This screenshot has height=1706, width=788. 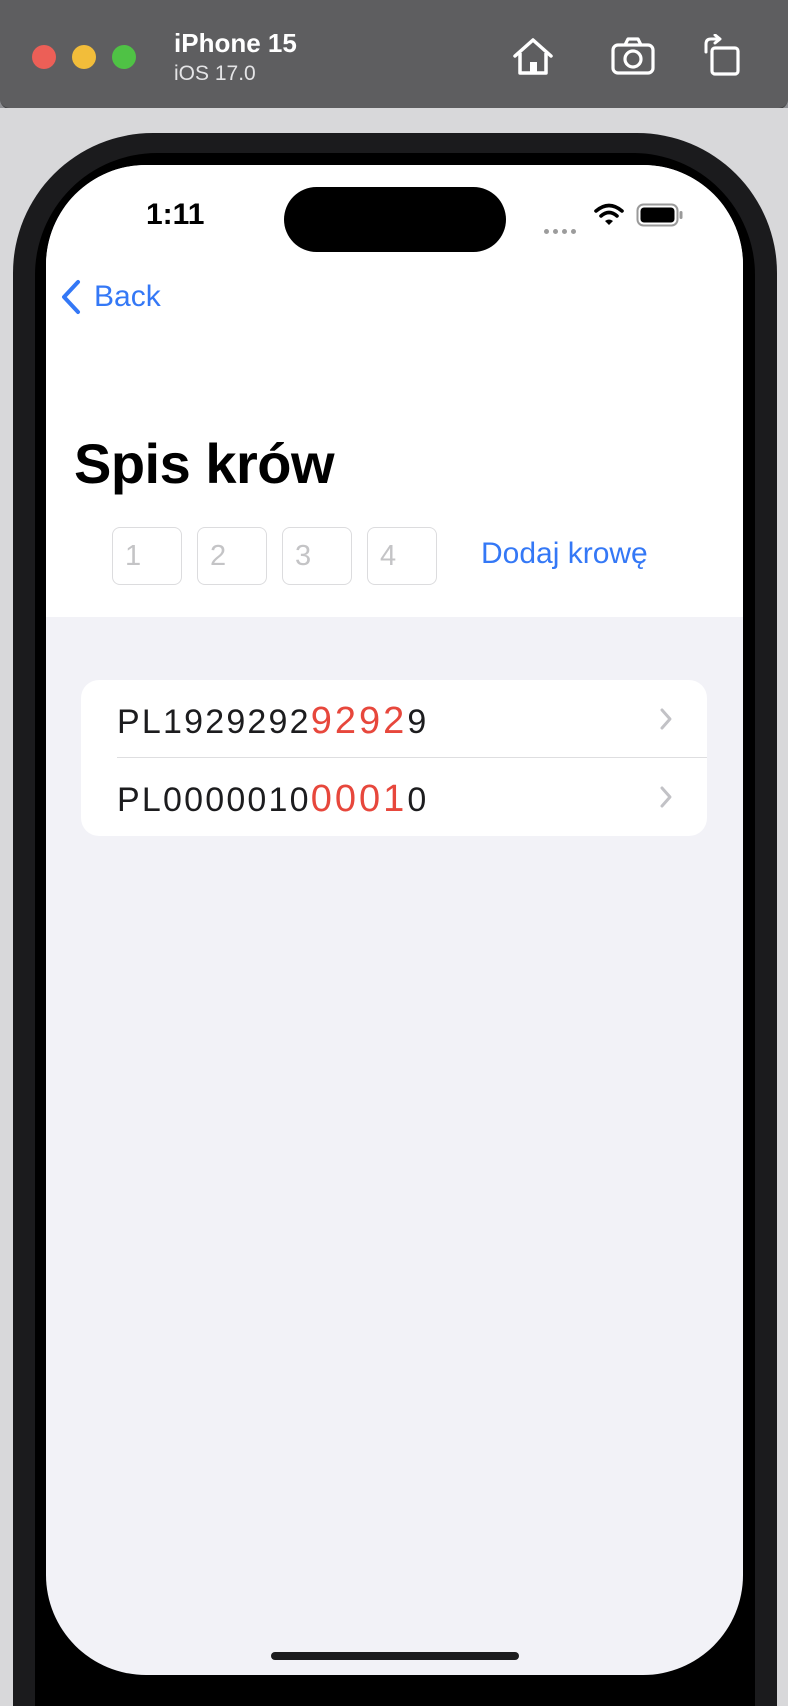 I want to click on rotate-icon, so click(x=722, y=54).